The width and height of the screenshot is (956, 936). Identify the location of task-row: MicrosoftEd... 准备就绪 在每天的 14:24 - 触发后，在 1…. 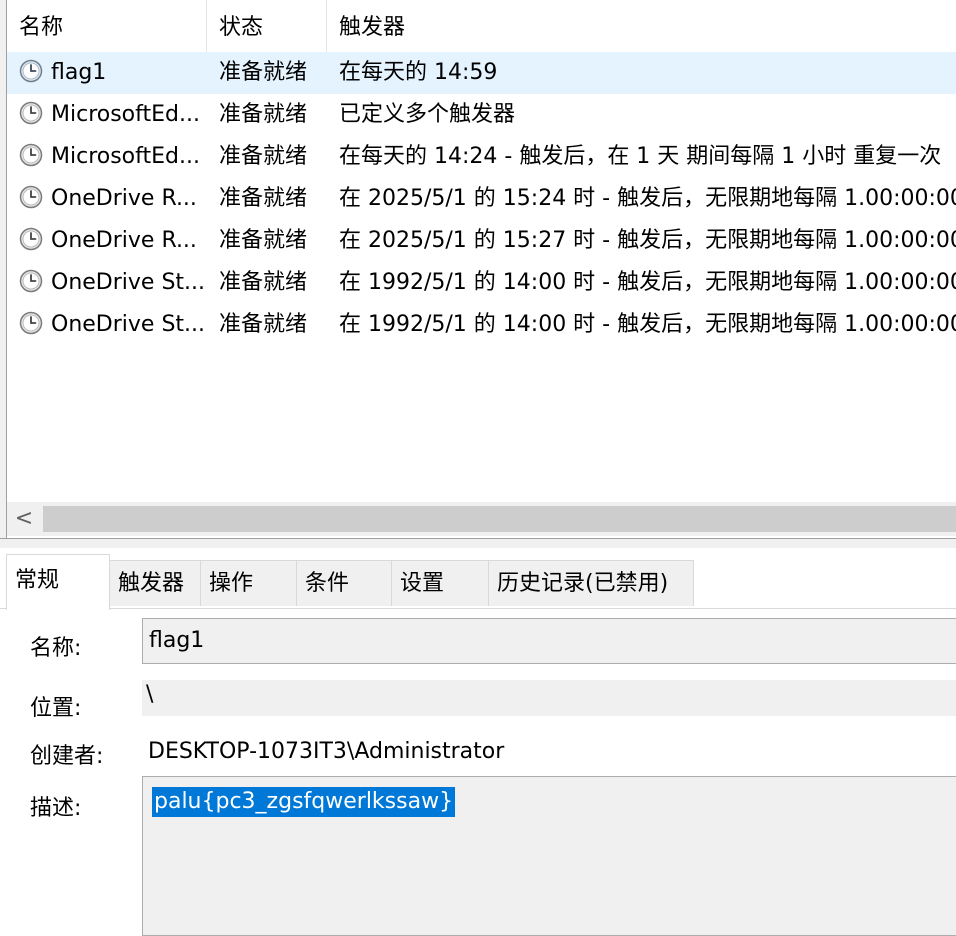
(481, 157).